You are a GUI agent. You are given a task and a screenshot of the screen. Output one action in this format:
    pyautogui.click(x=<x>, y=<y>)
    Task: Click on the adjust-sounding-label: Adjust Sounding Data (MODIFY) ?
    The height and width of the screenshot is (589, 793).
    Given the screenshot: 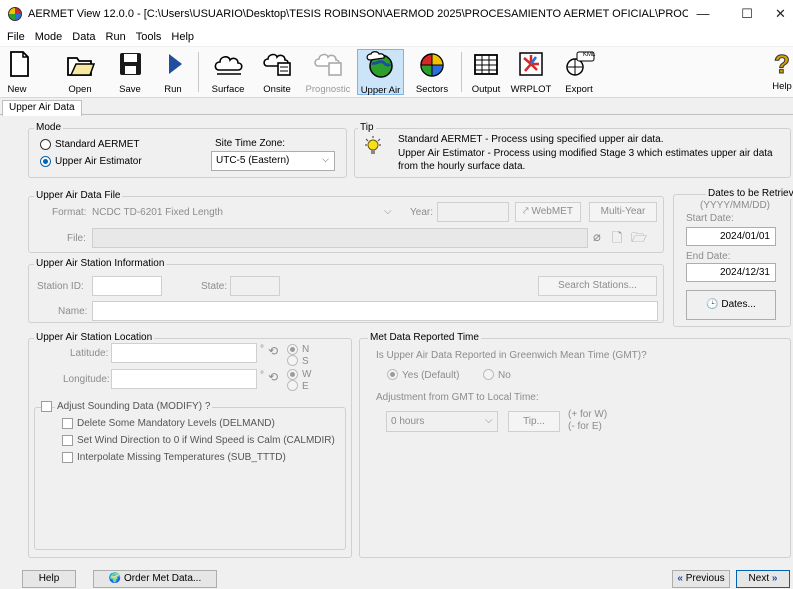 What is the action you would take?
    pyautogui.click(x=134, y=406)
    